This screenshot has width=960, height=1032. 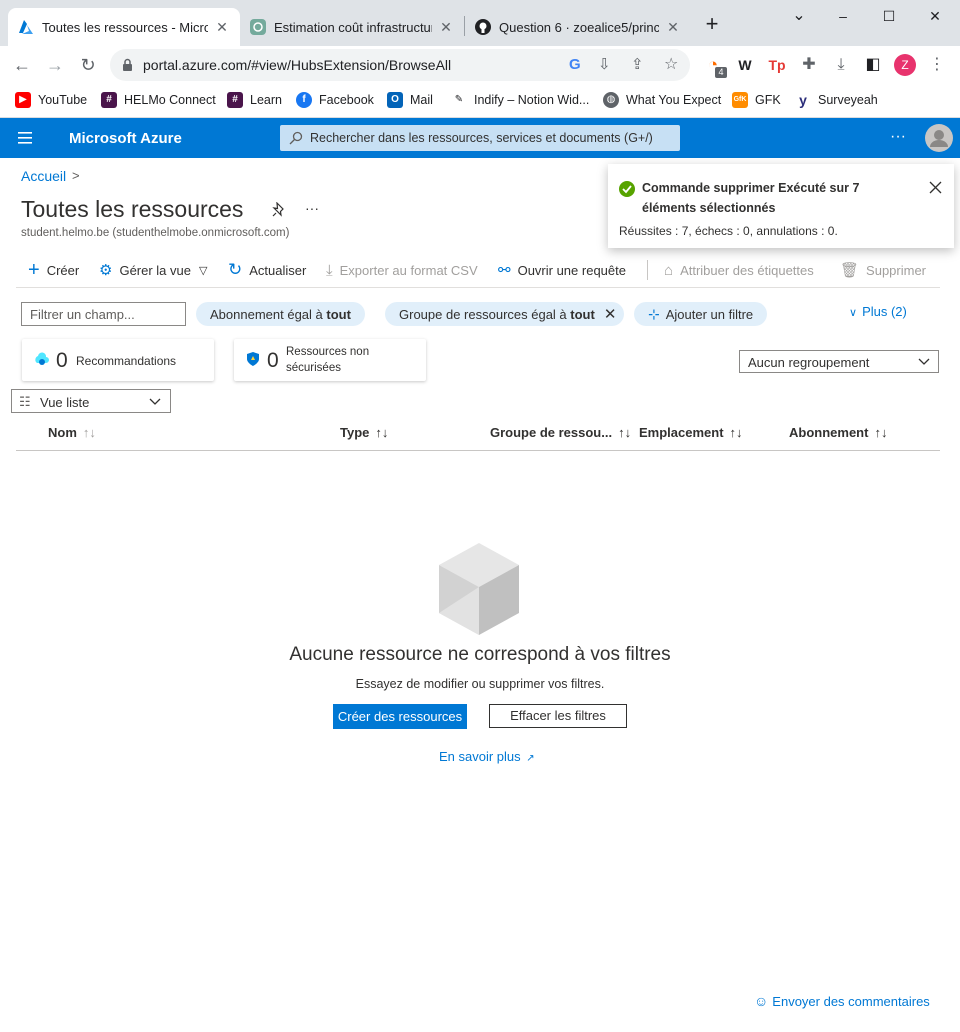 I want to click on learn-more-link: En savoir plus ↗, so click(x=487, y=756).